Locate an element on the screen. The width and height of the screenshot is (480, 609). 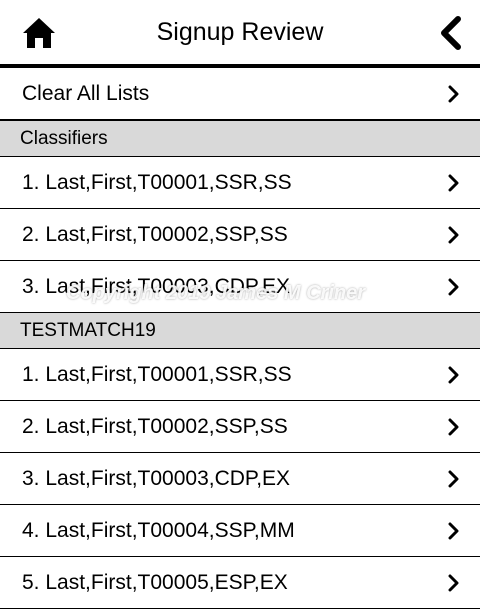
app-header: Signup Review is located at coordinates (240, 34).